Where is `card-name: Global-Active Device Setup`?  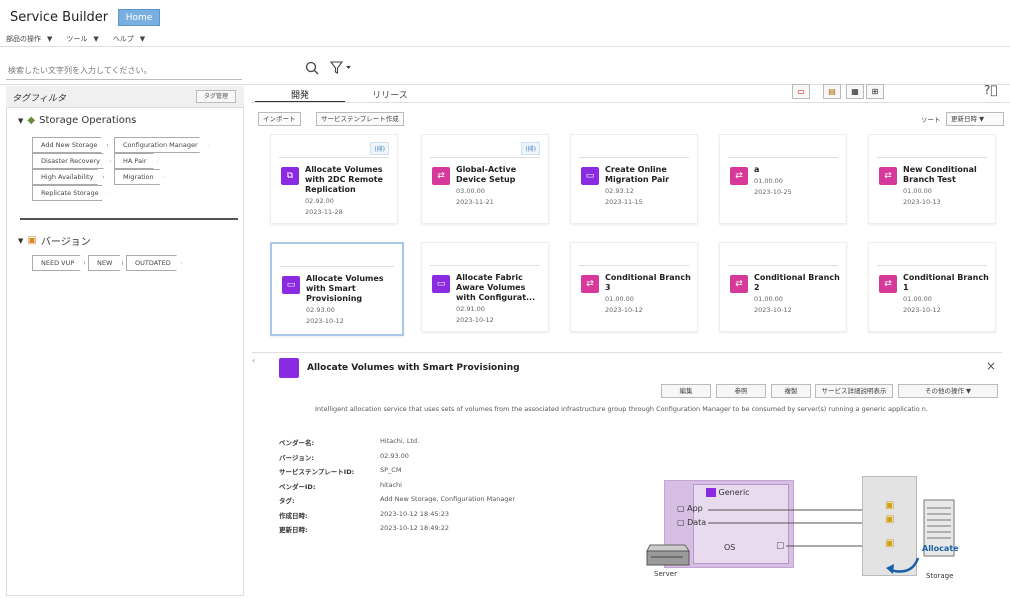 card-name: Global-Active Device Setup is located at coordinates (486, 174).